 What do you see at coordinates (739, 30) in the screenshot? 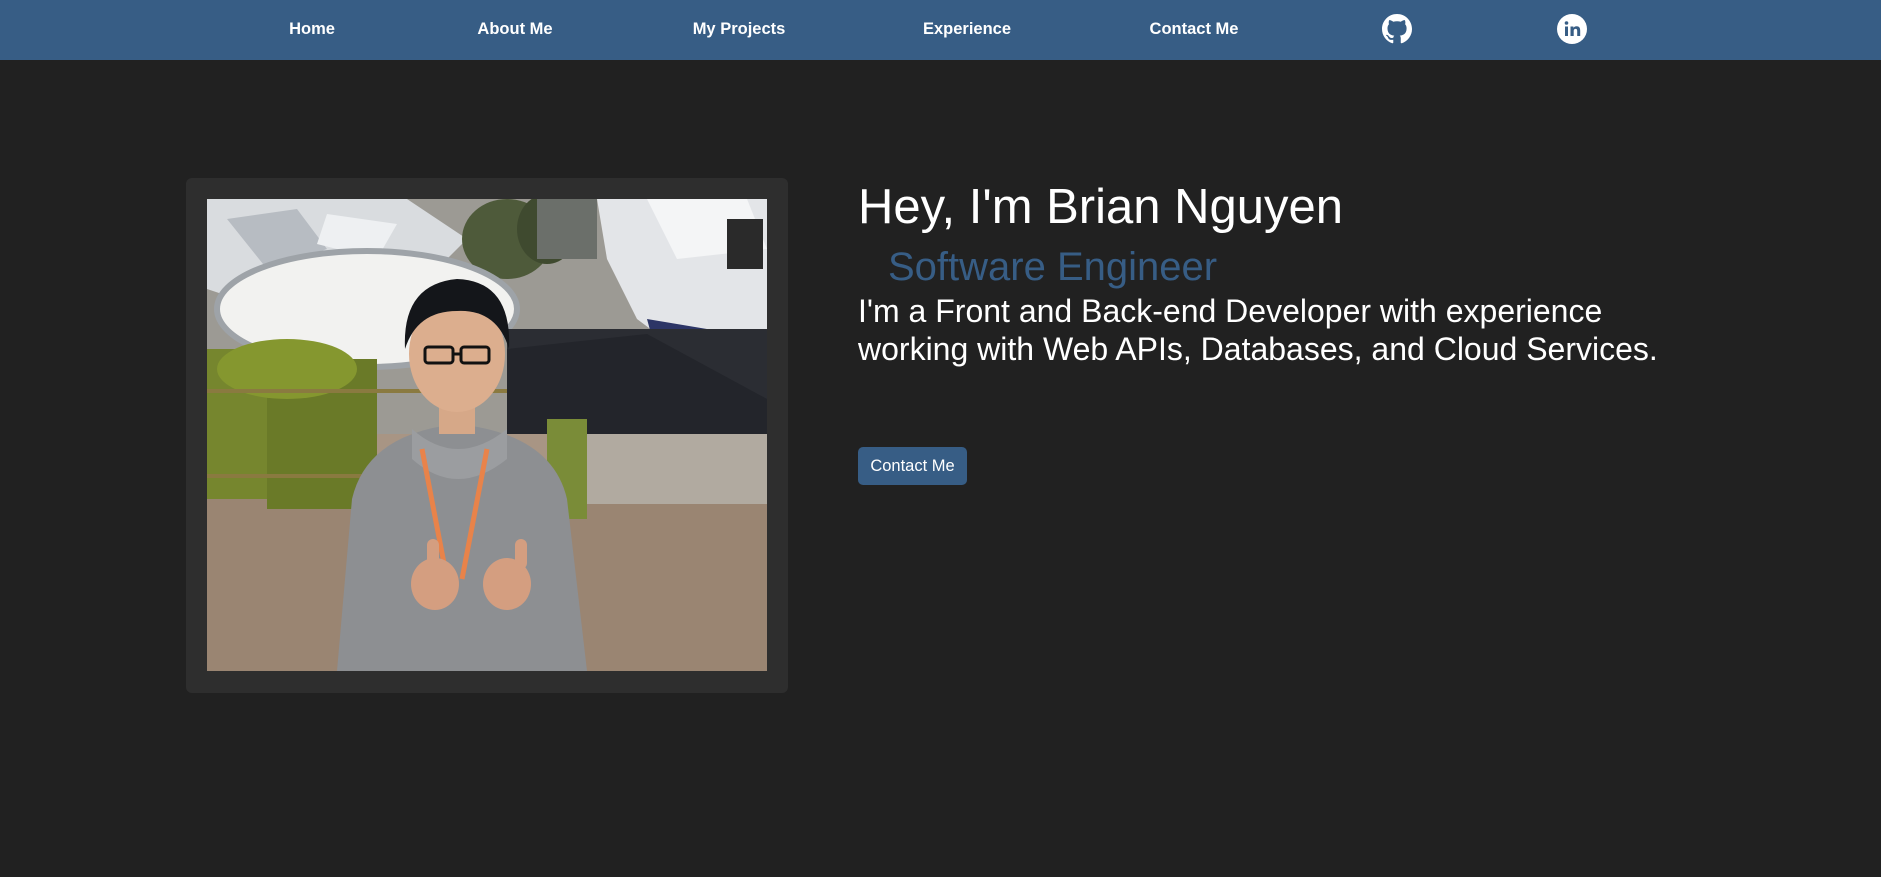
I see `nav-link-my-projects: My Projects` at bounding box center [739, 30].